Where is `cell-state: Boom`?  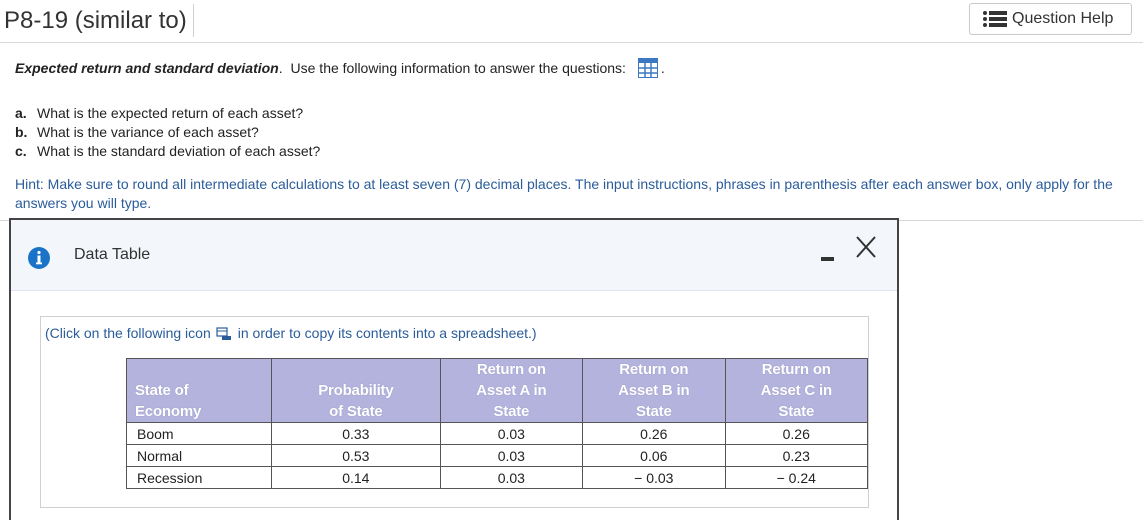 cell-state: Boom is located at coordinates (199, 433).